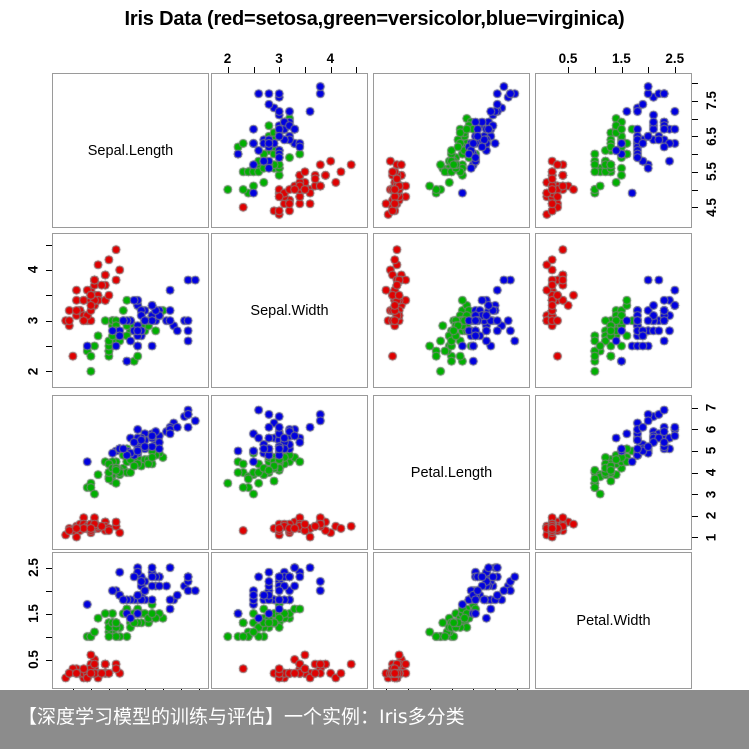 The height and width of the screenshot is (749, 749). I want to click on scatter-panel-r1-c3, so click(613, 310).